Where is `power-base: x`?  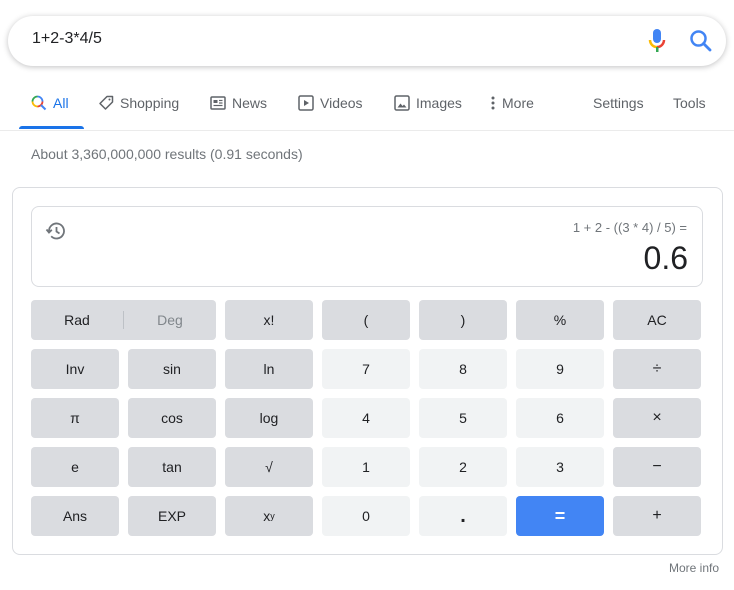
power-base: x is located at coordinates (267, 516).